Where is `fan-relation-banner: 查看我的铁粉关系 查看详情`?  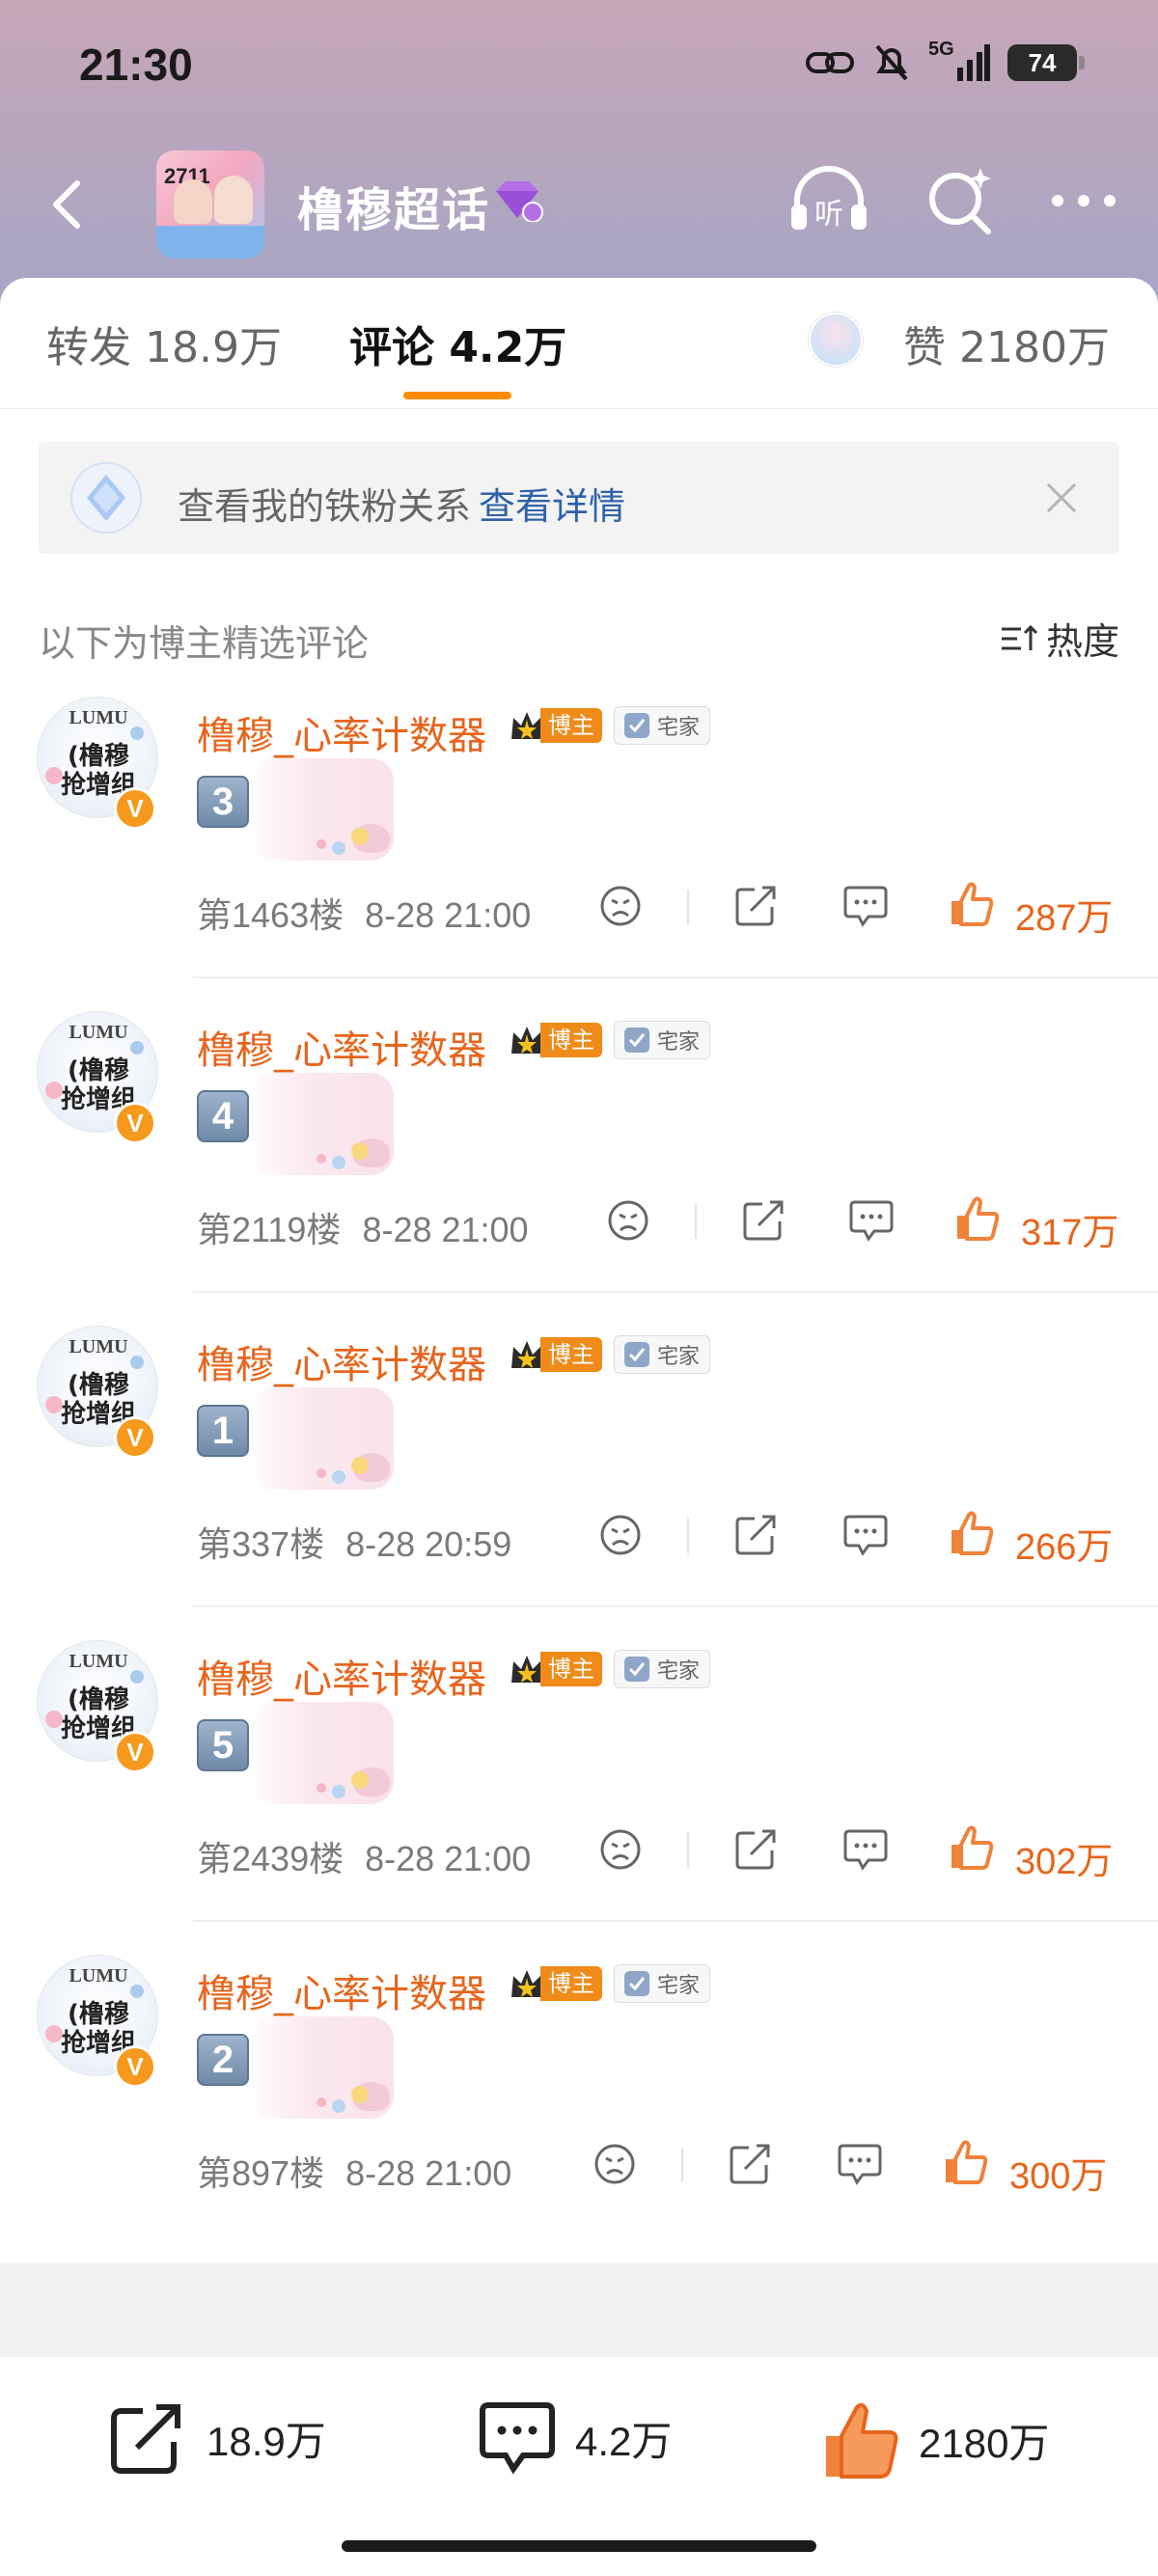
fan-relation-banner: 查看我的铁粉关系 查看详情 is located at coordinates (579, 498).